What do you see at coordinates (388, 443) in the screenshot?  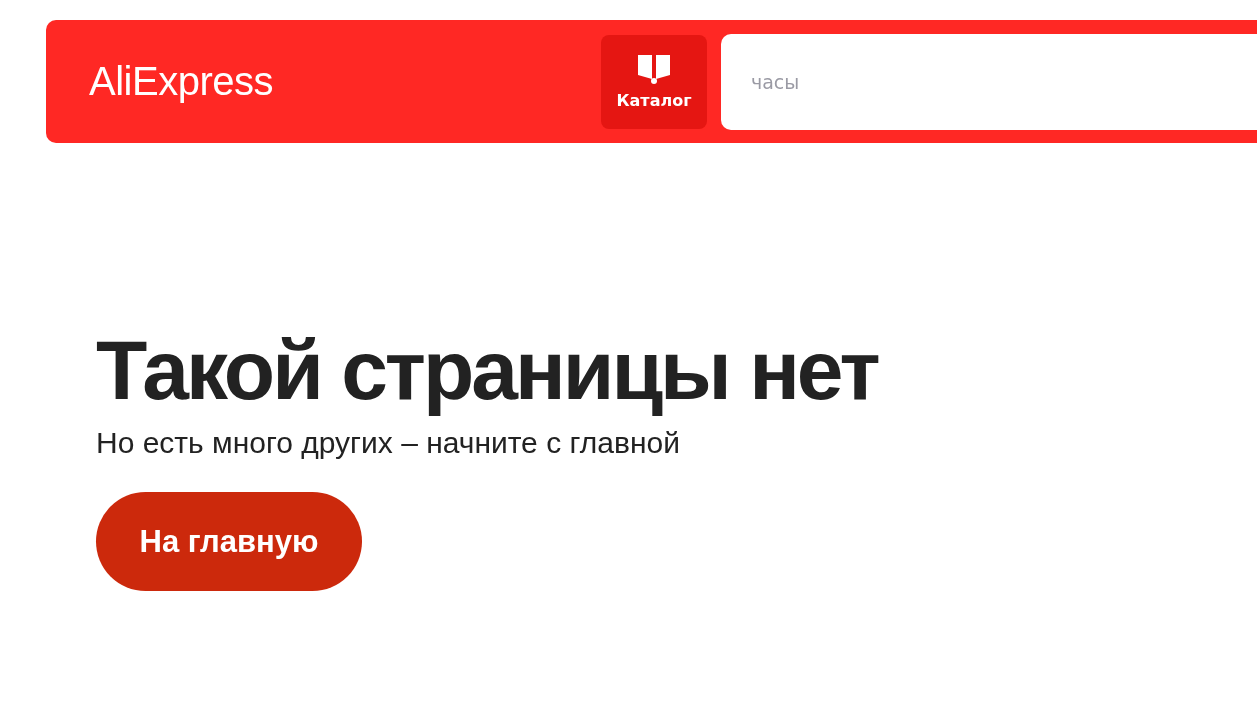 I see `subtitle: Но есть много других – начните с главной` at bounding box center [388, 443].